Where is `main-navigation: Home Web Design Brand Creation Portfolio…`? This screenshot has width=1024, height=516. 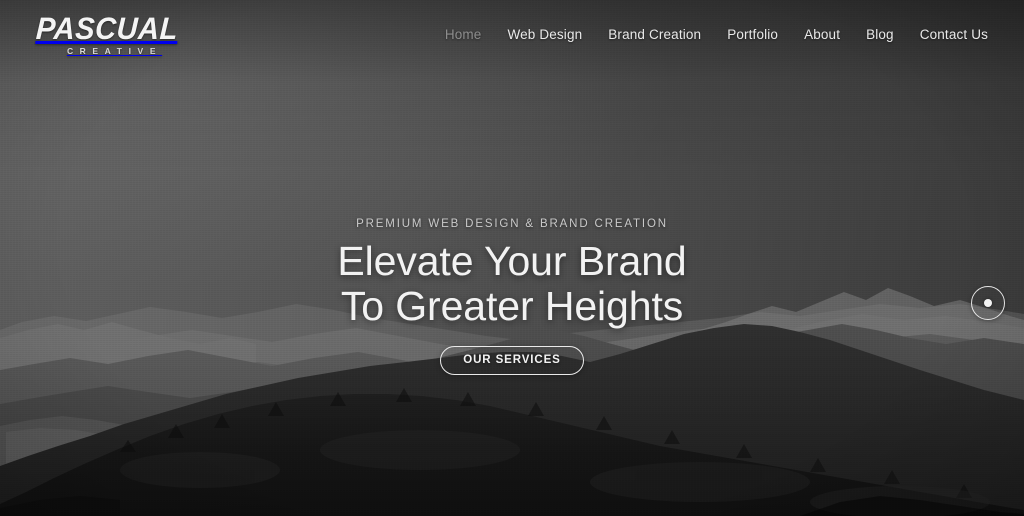 main-navigation: Home Web Design Brand Creation Portfolio… is located at coordinates (716, 34).